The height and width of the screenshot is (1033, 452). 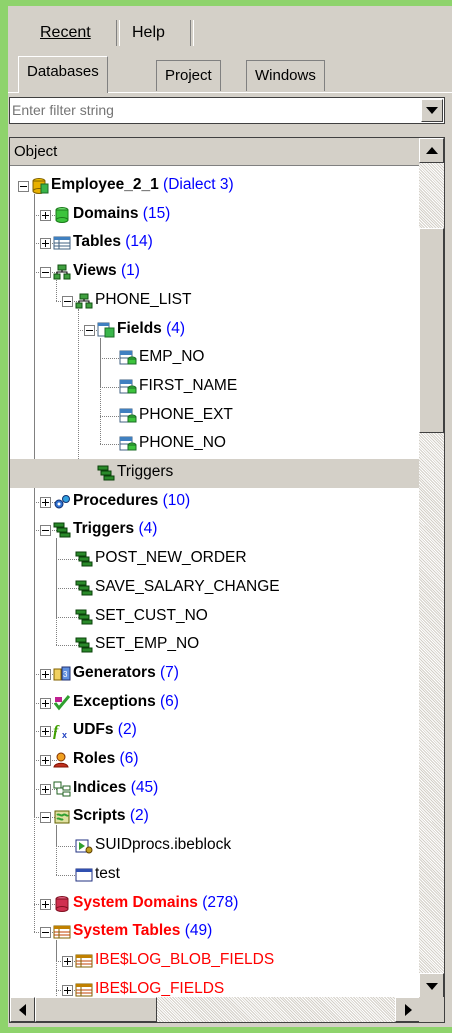 What do you see at coordinates (215, 387) in the screenshot?
I see `tree-node: FIRST_NAME` at bounding box center [215, 387].